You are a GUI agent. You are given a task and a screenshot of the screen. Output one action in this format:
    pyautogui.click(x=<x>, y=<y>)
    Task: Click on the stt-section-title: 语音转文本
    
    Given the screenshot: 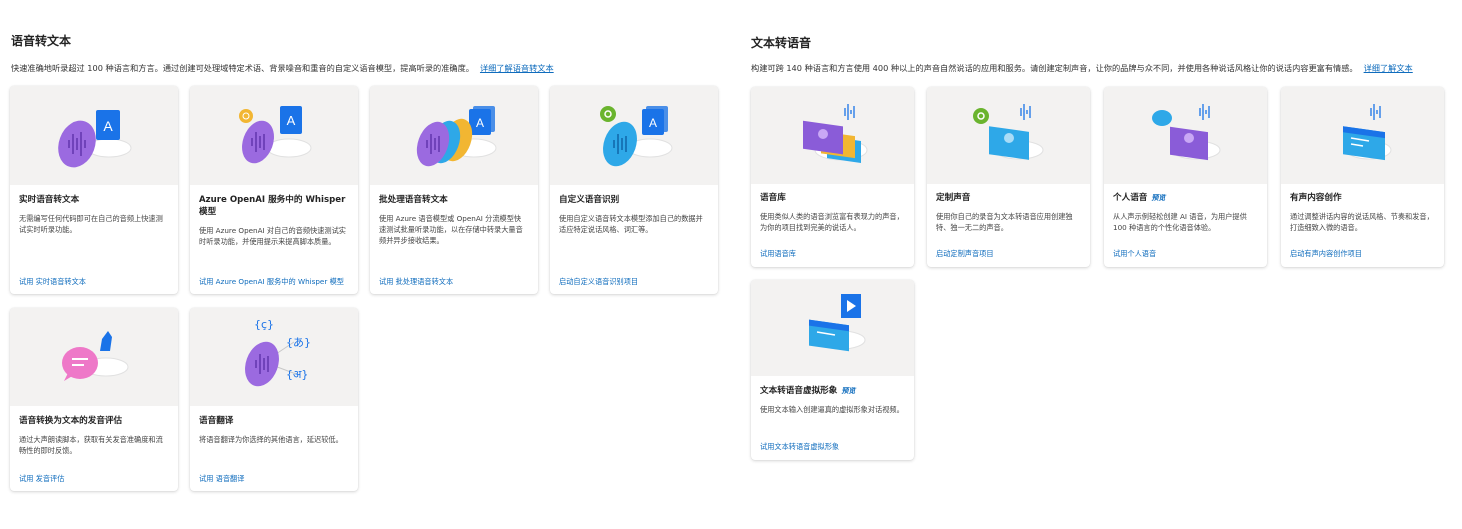 What is the action you would take?
    pyautogui.click(x=41, y=41)
    